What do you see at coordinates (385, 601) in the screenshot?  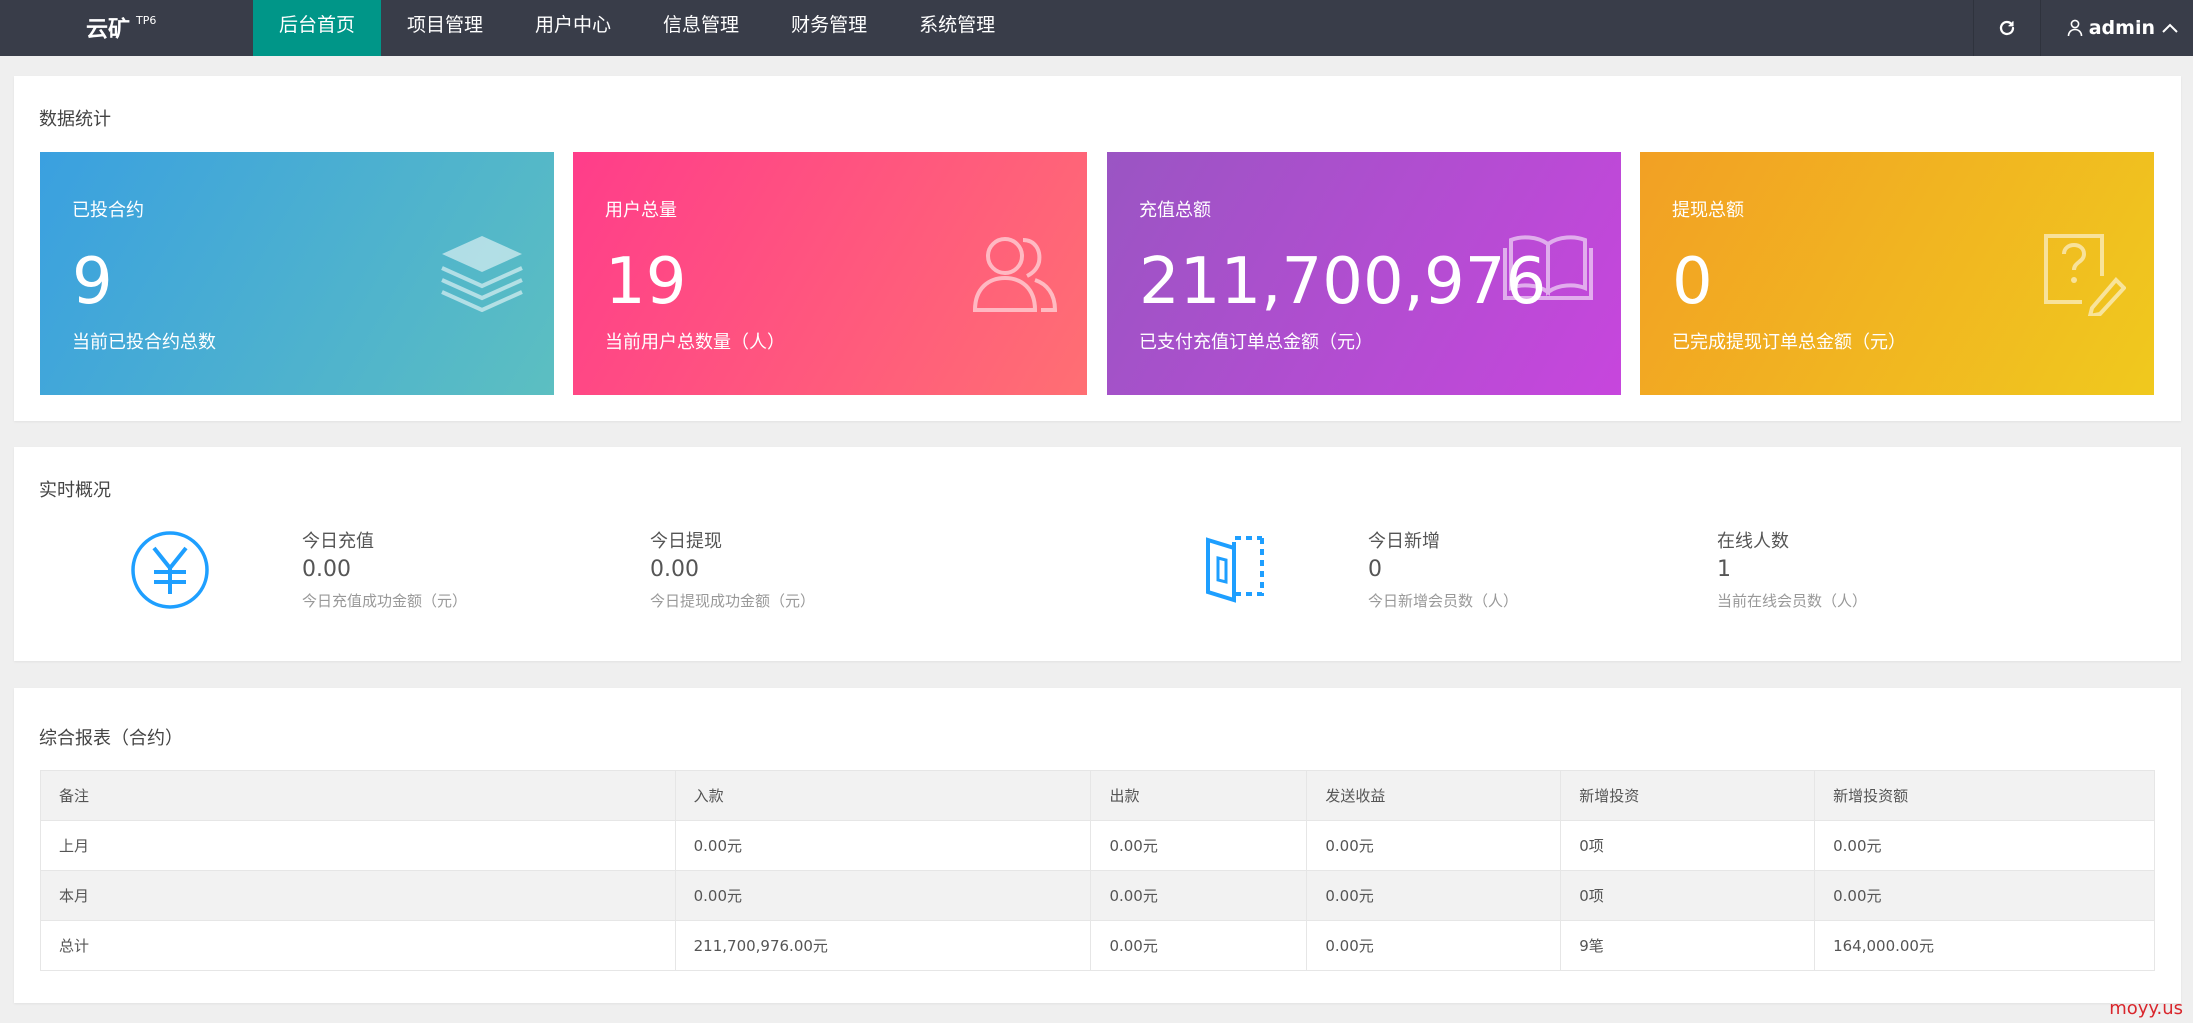 I see `rt-desc: 今日充值成功金额（元）` at bounding box center [385, 601].